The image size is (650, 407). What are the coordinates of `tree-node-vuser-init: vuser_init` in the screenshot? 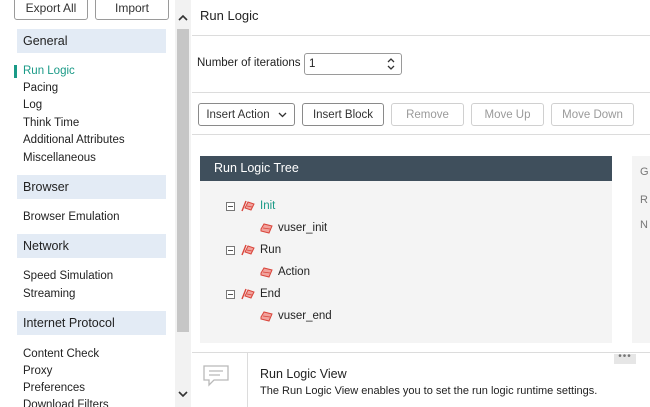 It's located at (293, 228).